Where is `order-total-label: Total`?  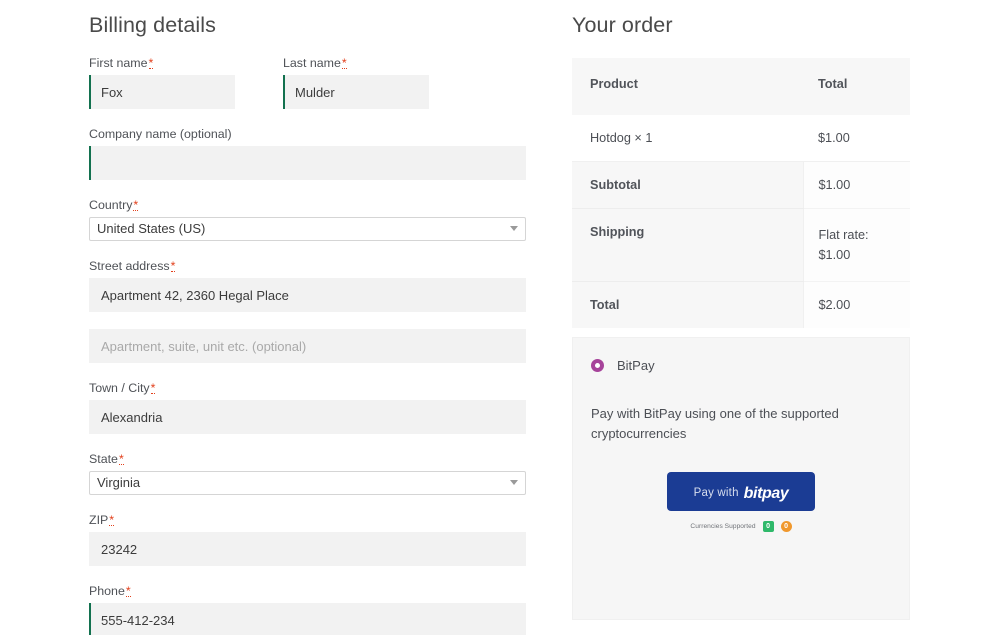
order-total-label: Total is located at coordinates (687, 304).